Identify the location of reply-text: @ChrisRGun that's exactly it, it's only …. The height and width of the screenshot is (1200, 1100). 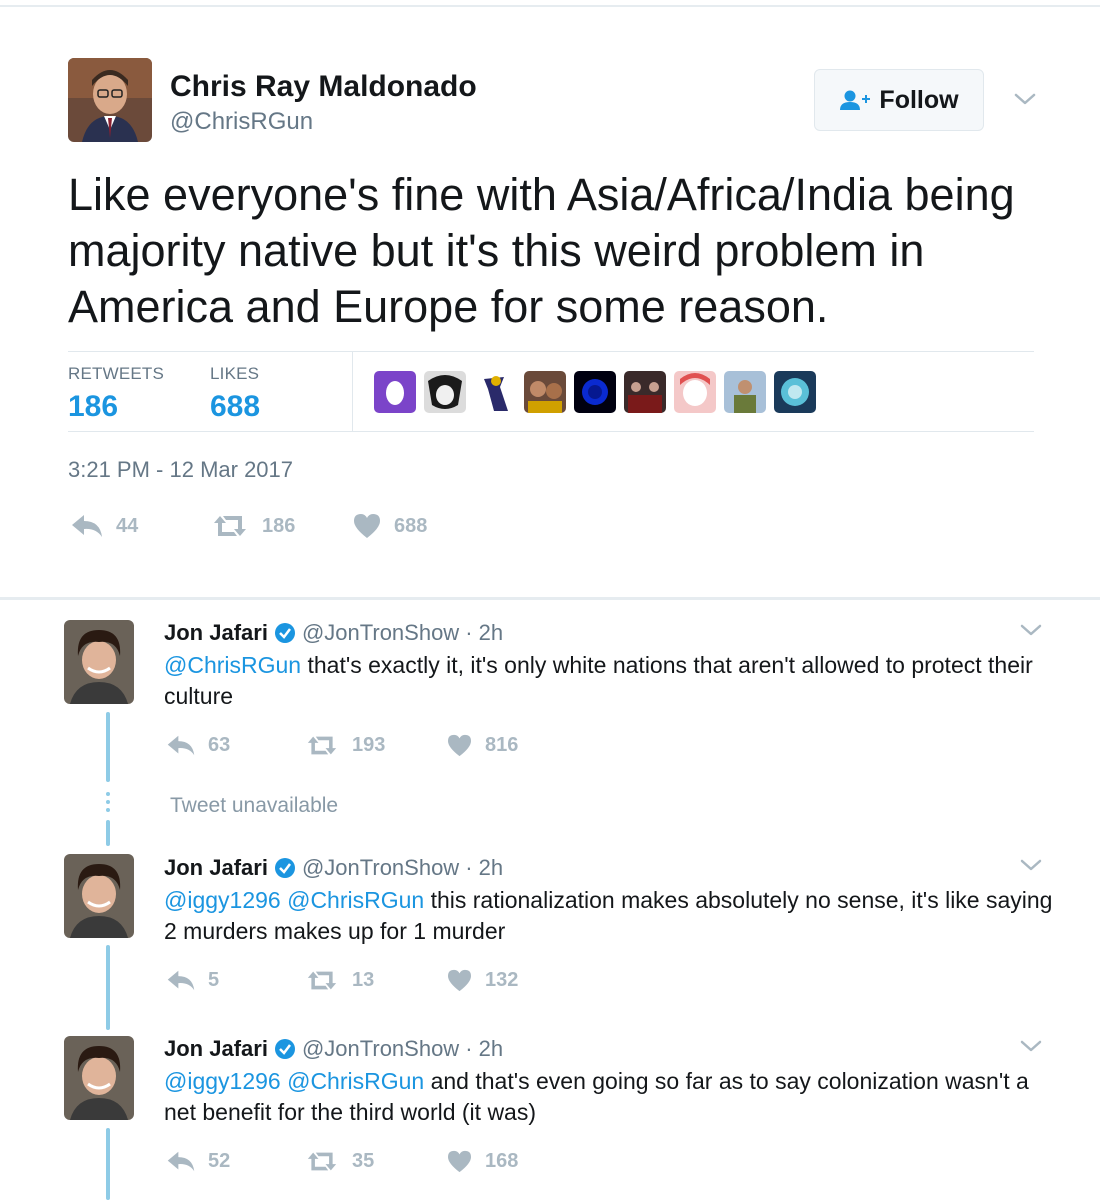
(609, 681).